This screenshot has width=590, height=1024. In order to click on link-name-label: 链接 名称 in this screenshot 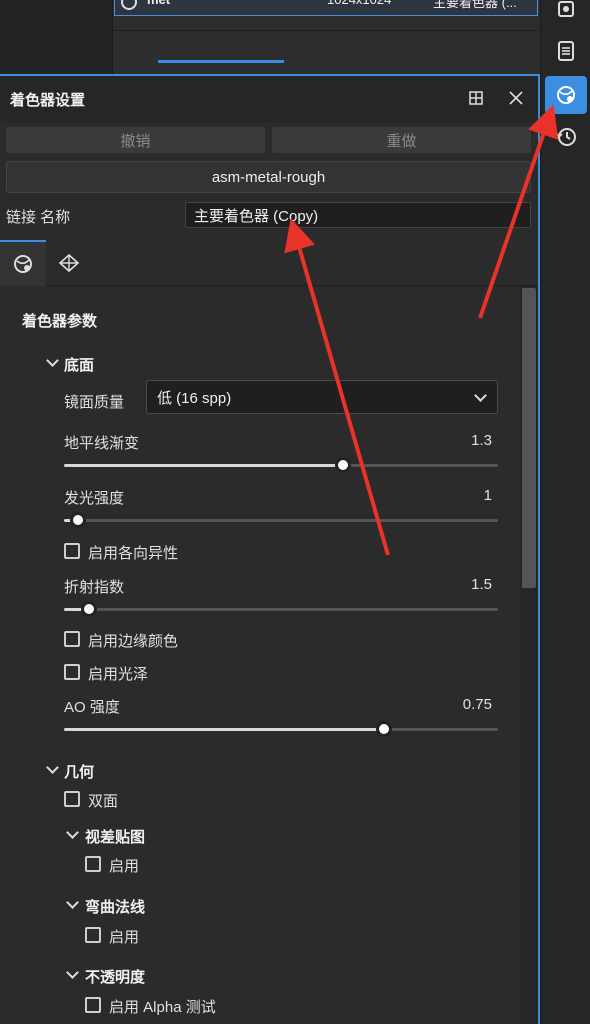, I will do `click(38, 217)`.